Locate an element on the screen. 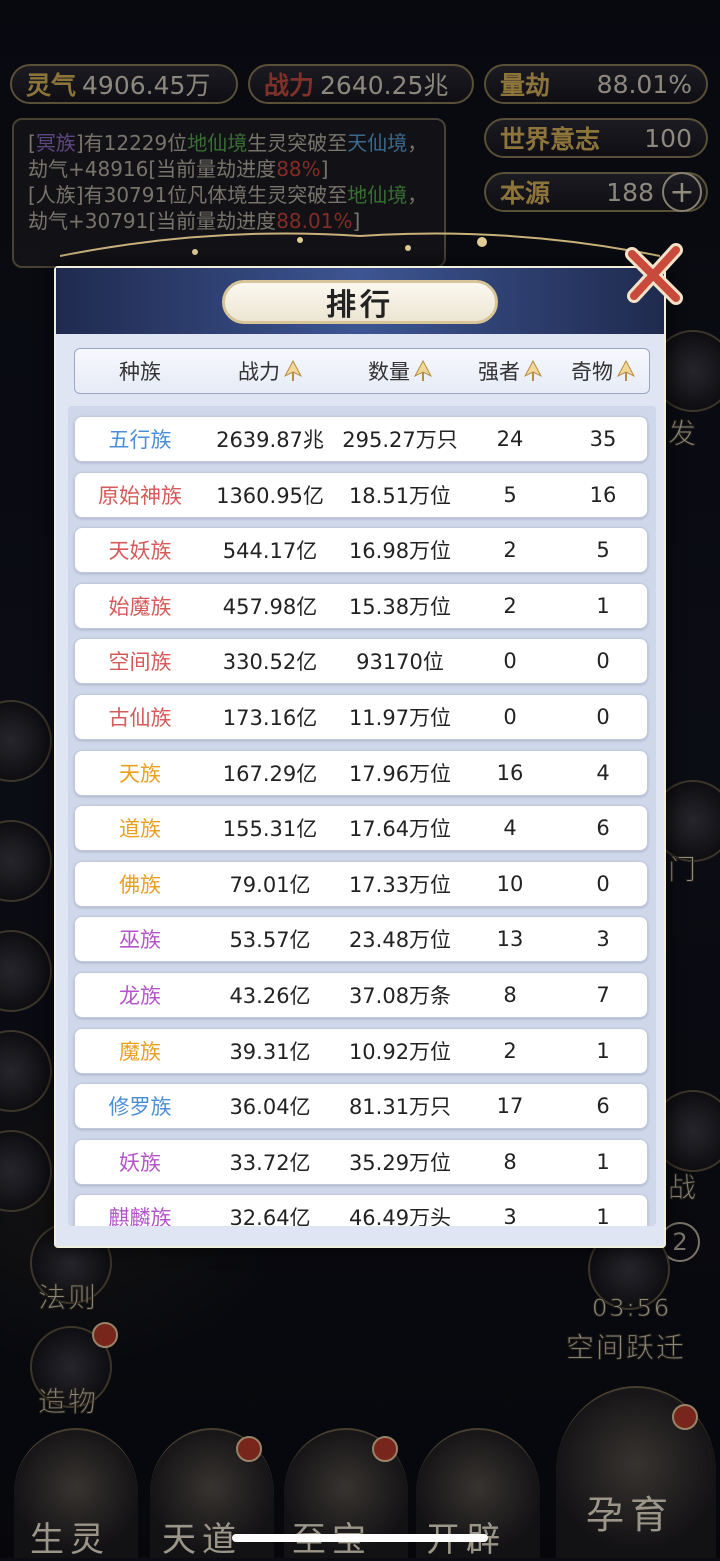 The width and height of the screenshot is (720, 1561). cell-count: 17.64万位 is located at coordinates (400, 829).